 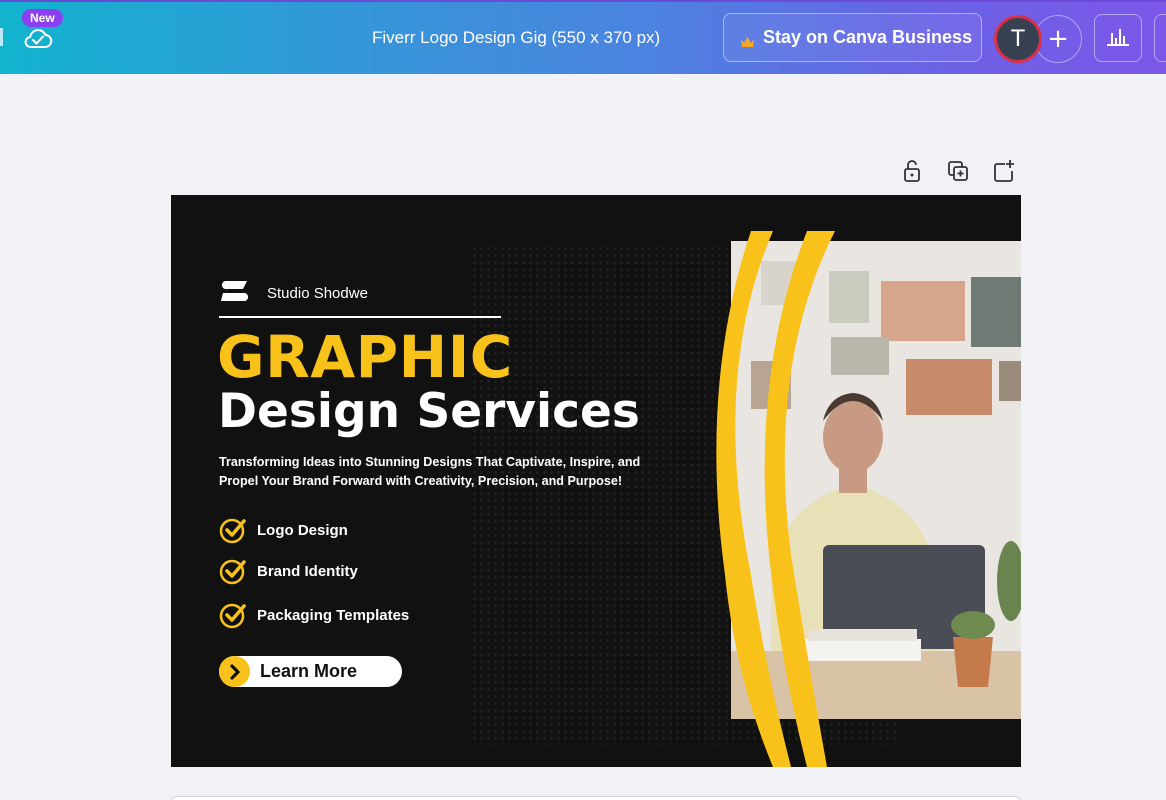 I want to click on user-avatar: T, so click(x=1018, y=39).